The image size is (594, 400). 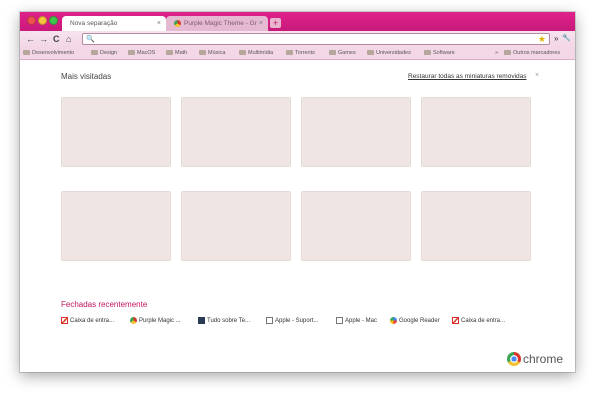 I want to click on tab-title: Nova separação, so click(x=94, y=23).